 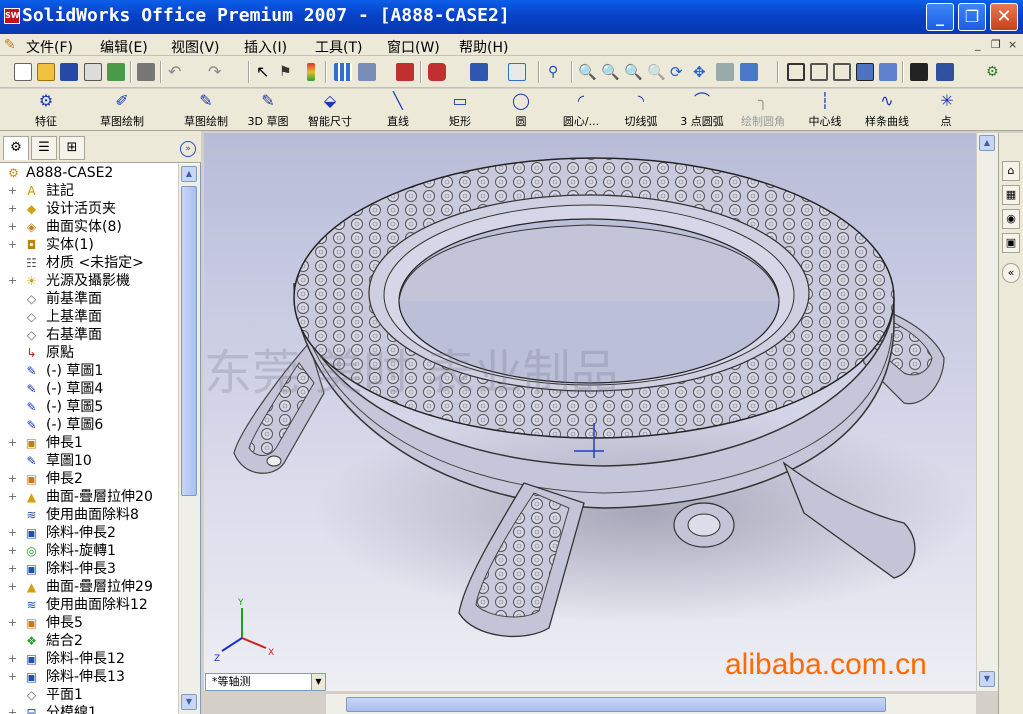 What do you see at coordinates (46, 72) in the screenshot?
I see `open-folder-icon` at bounding box center [46, 72].